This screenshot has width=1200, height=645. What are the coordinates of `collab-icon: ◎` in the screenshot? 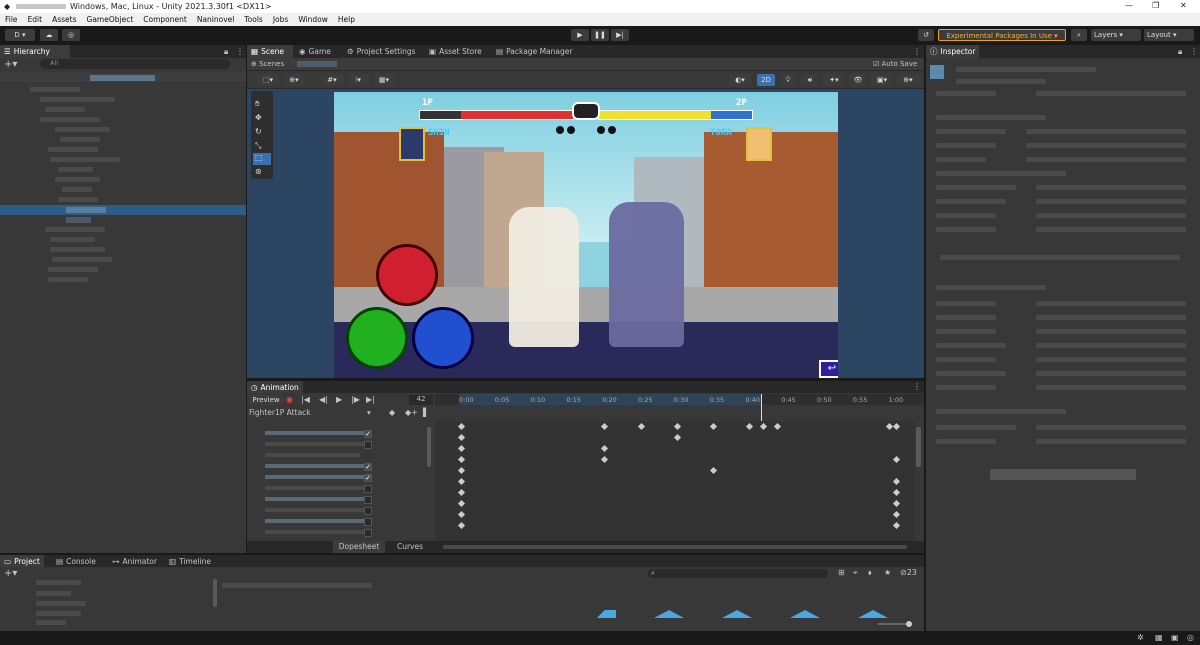 It's located at (71, 35).